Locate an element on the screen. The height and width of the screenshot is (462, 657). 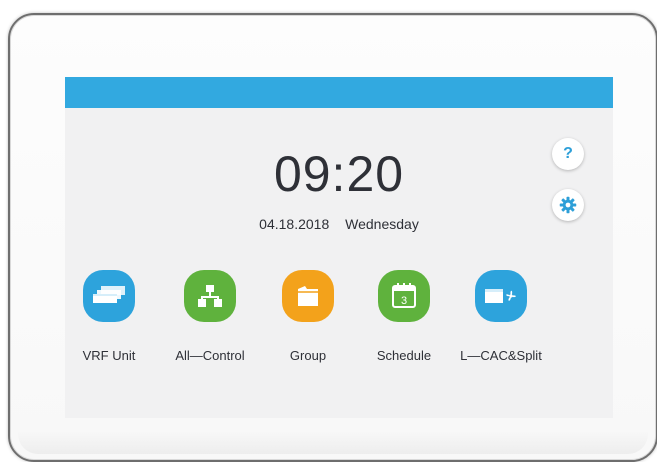
folder-icon is located at coordinates (308, 296).